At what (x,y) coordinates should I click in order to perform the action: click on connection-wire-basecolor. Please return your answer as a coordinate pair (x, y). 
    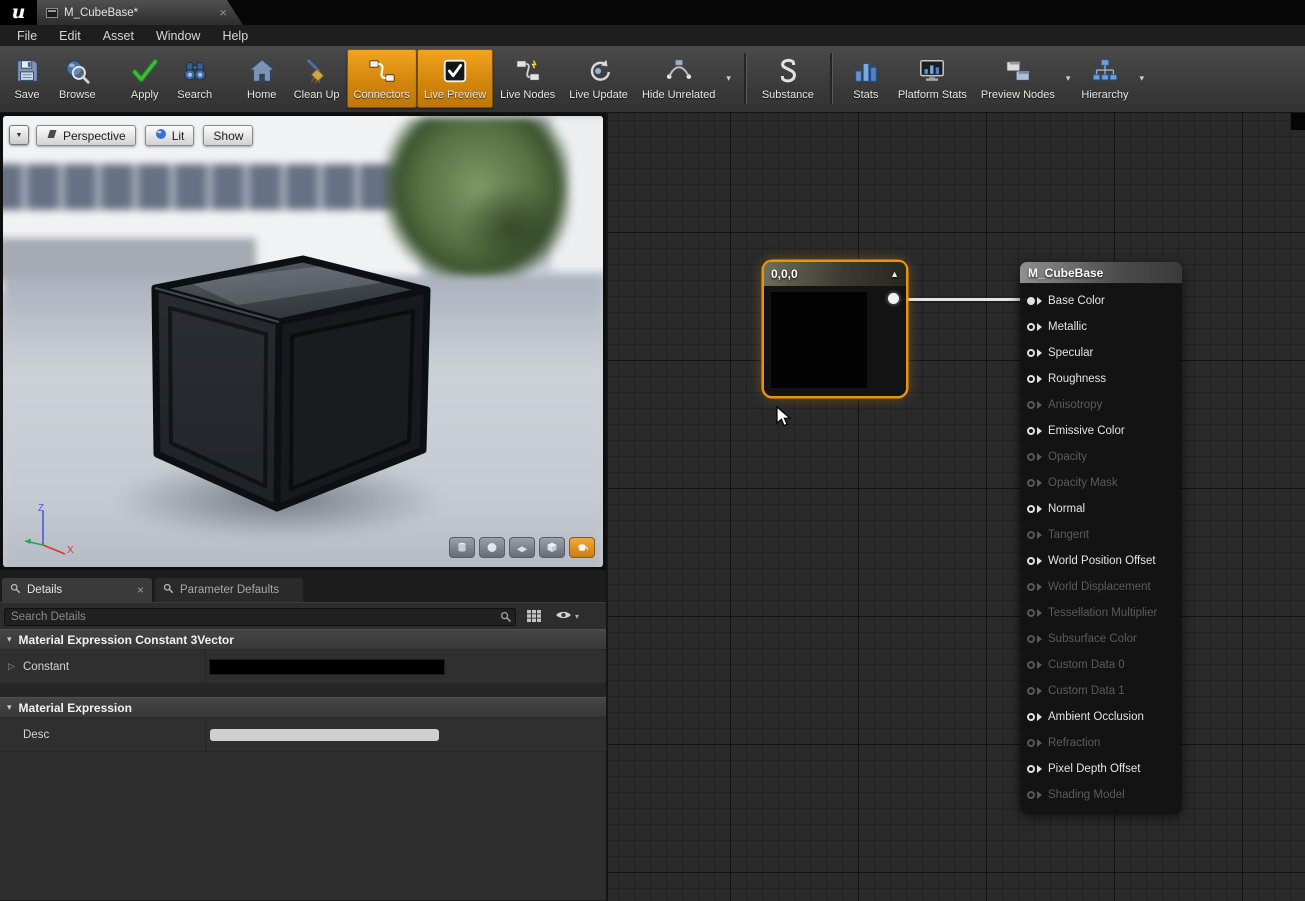
    Looking at the image, I should click on (963, 299).